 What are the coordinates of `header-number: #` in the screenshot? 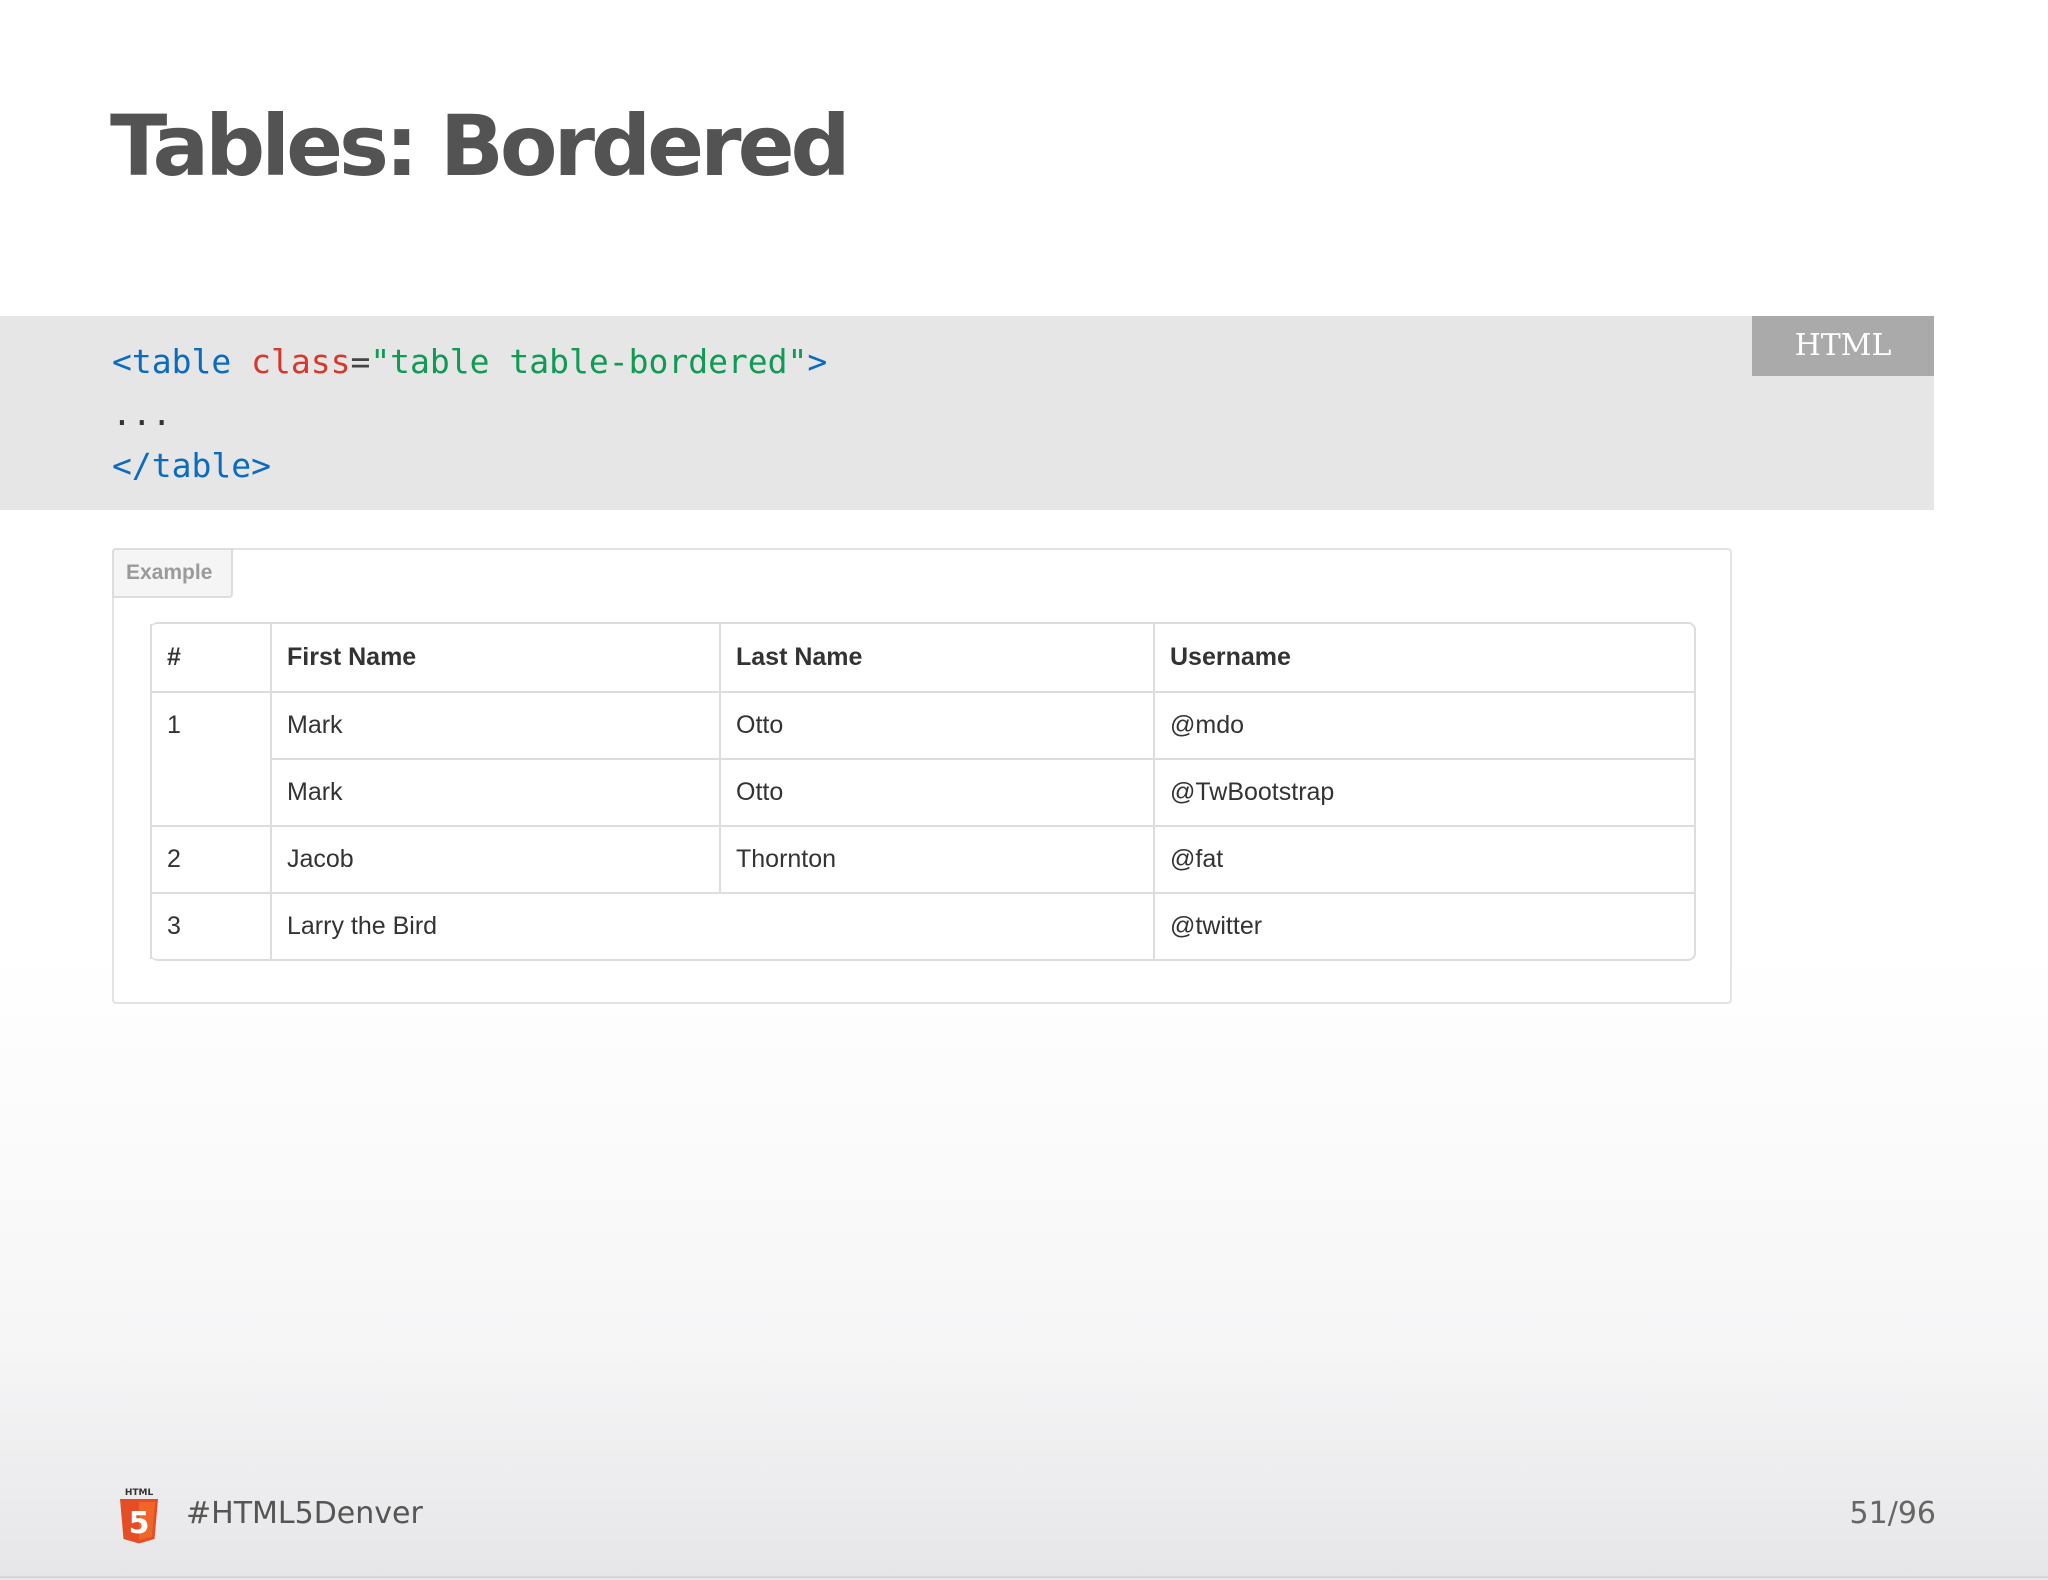 It's located at (210, 657).